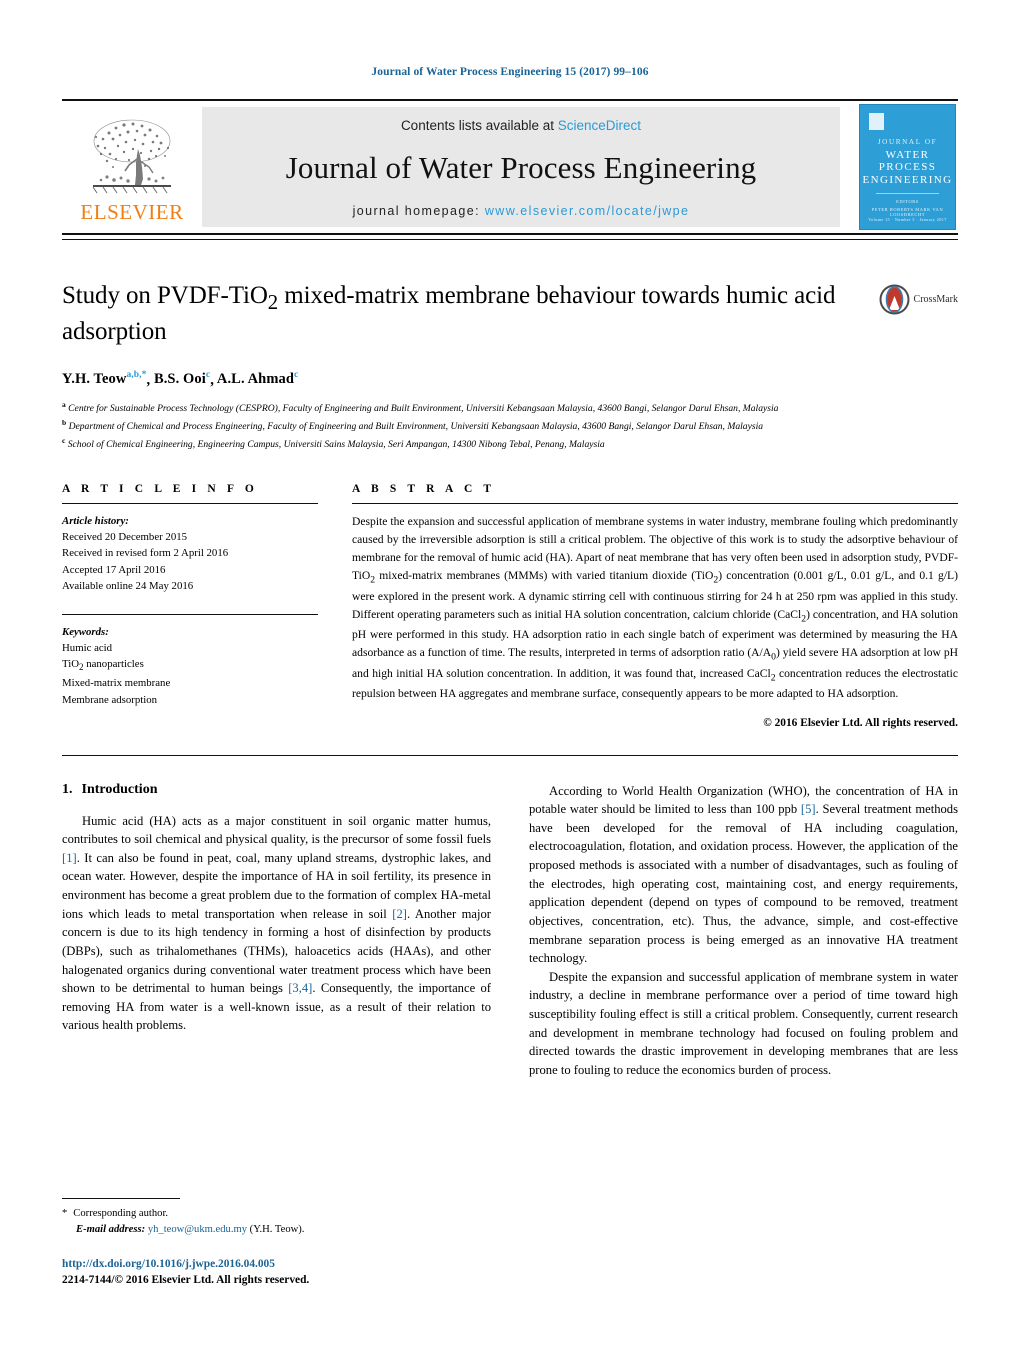  I want to click on masthead-underline, so click(510, 239).